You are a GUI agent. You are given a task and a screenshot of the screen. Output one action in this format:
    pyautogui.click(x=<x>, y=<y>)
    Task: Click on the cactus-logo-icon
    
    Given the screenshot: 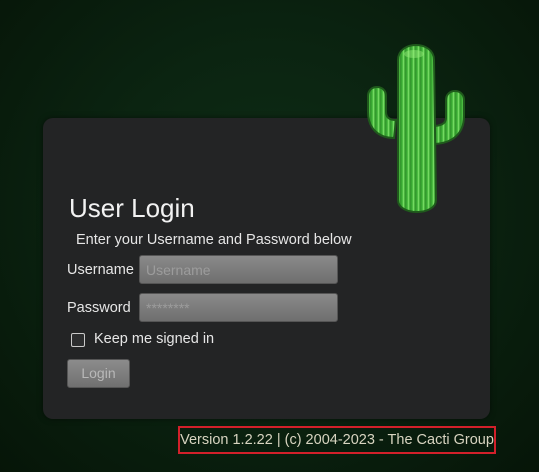 What is the action you would take?
    pyautogui.click(x=416, y=128)
    